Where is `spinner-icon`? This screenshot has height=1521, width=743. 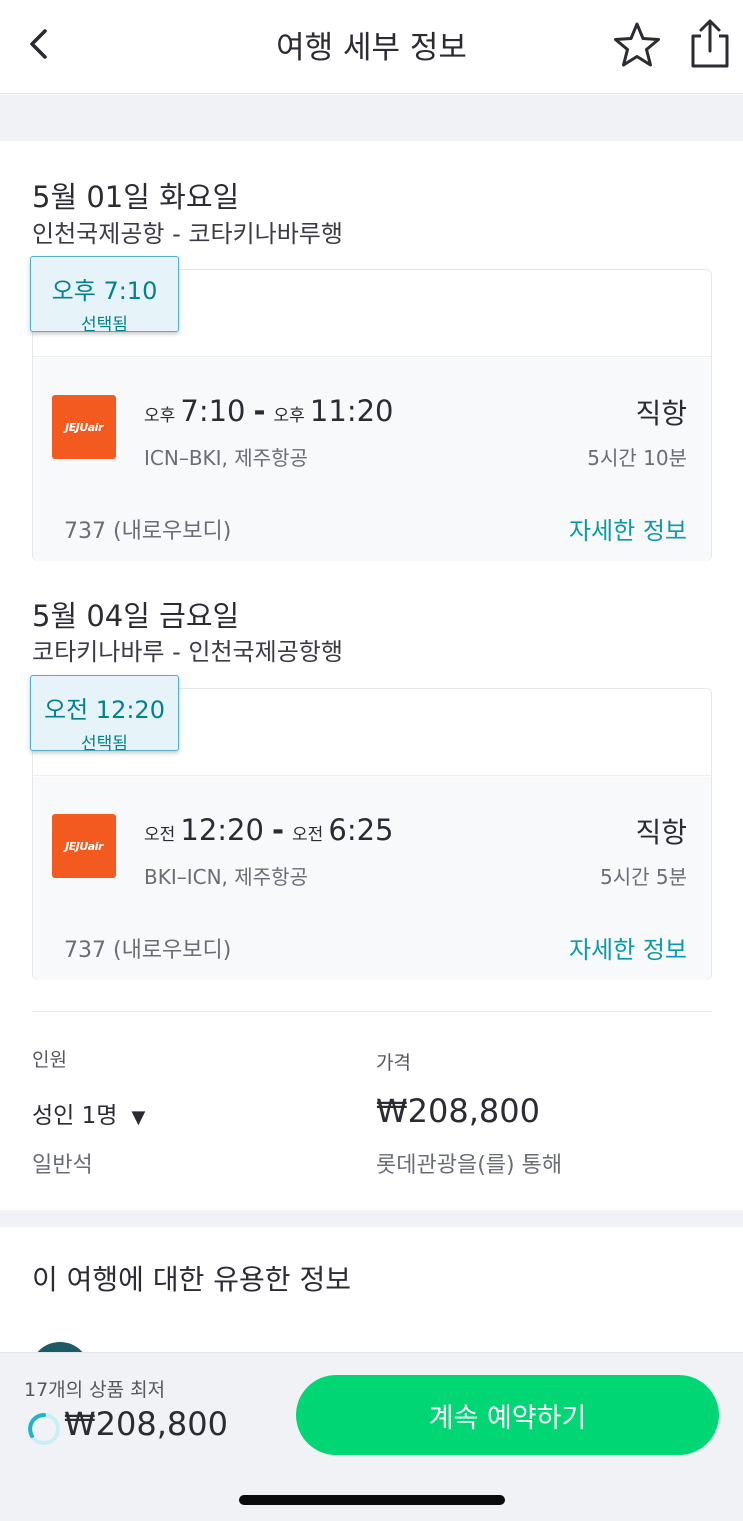
spinner-icon is located at coordinates (44, 1429).